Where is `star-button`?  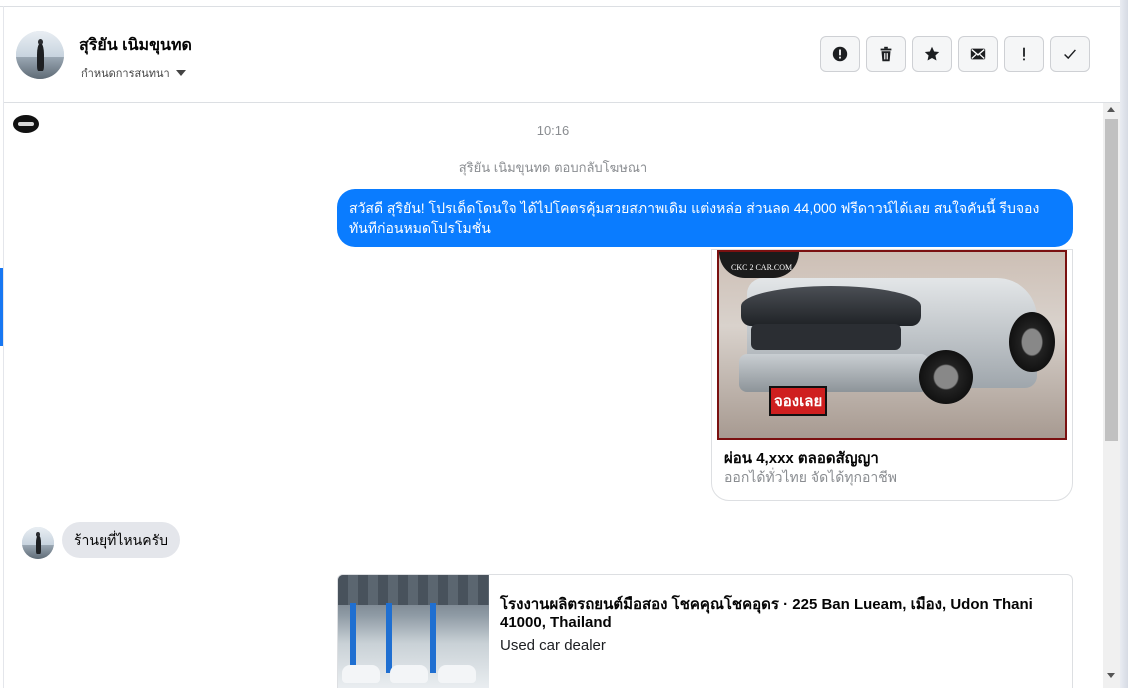
star-button is located at coordinates (932, 54).